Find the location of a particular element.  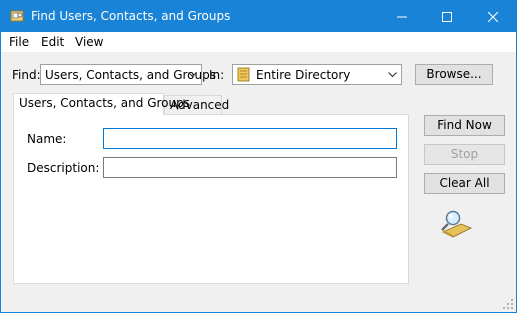

menu-edit: Edit is located at coordinates (52, 42).